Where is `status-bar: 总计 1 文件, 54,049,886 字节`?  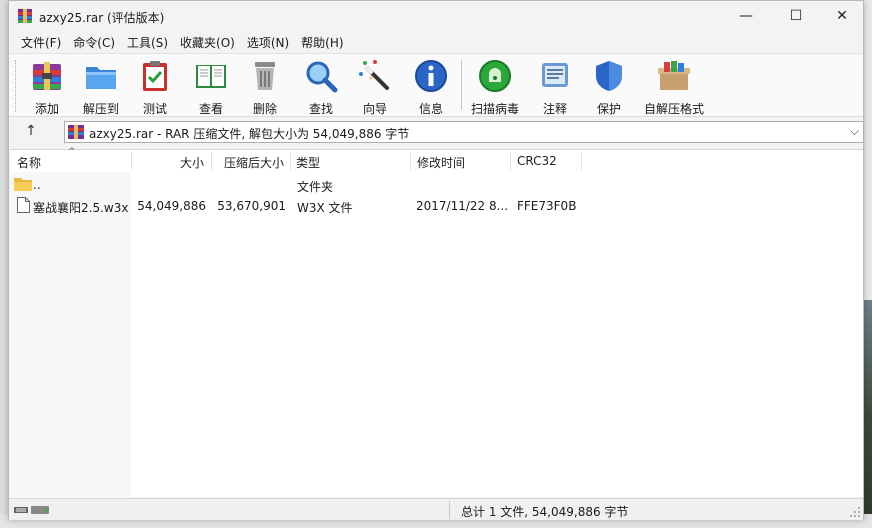 status-bar: 总计 1 文件, 54,049,886 字节 is located at coordinates (436, 509).